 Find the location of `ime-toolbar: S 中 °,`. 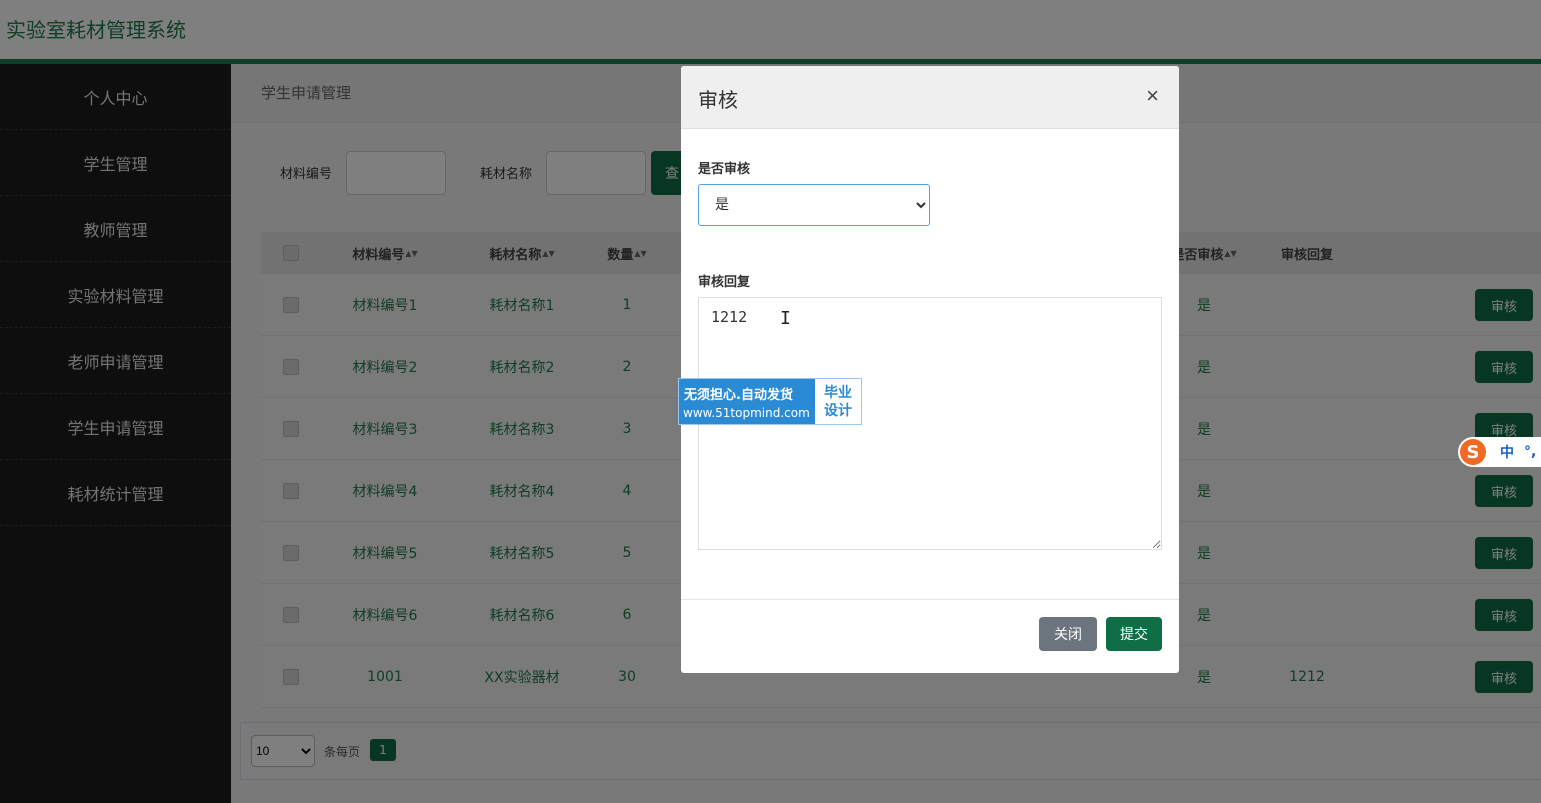

ime-toolbar: S 中 °, is located at coordinates (1499, 452).